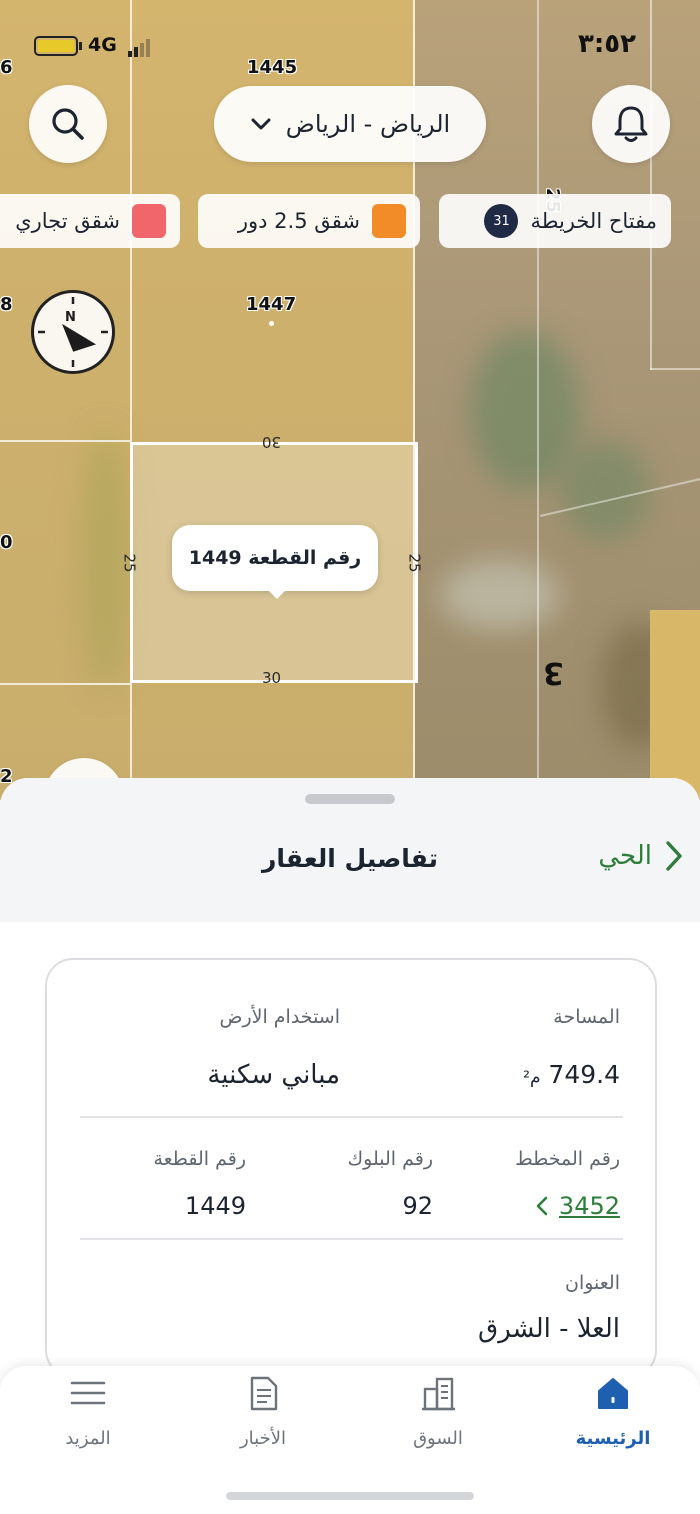  I want to click on search-icon, so click(68, 124).